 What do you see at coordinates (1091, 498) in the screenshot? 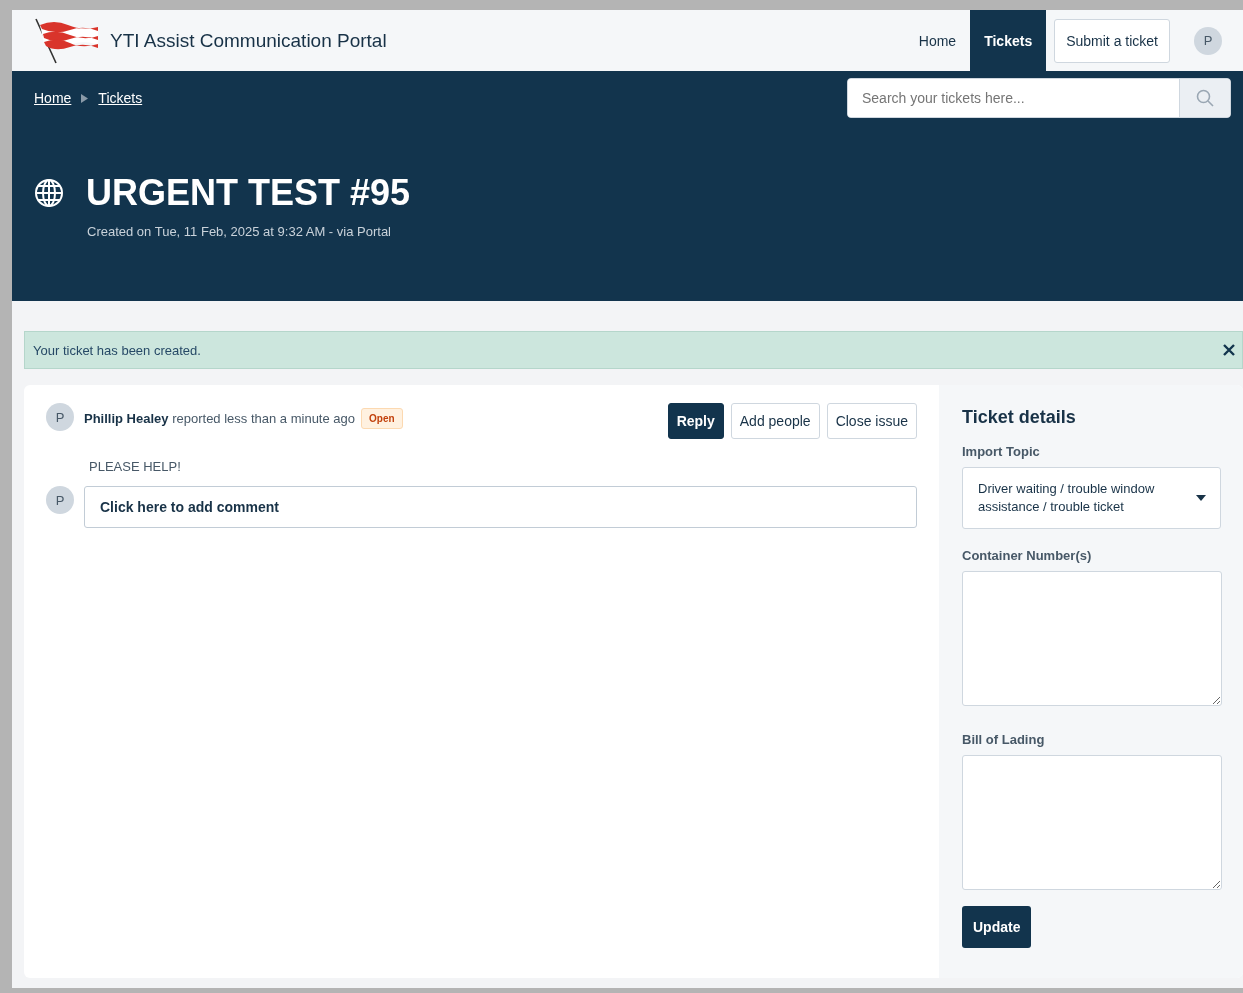
I see `topic-dropdown: Driver waiting / trouble window assistance / trouble ticket` at bounding box center [1091, 498].